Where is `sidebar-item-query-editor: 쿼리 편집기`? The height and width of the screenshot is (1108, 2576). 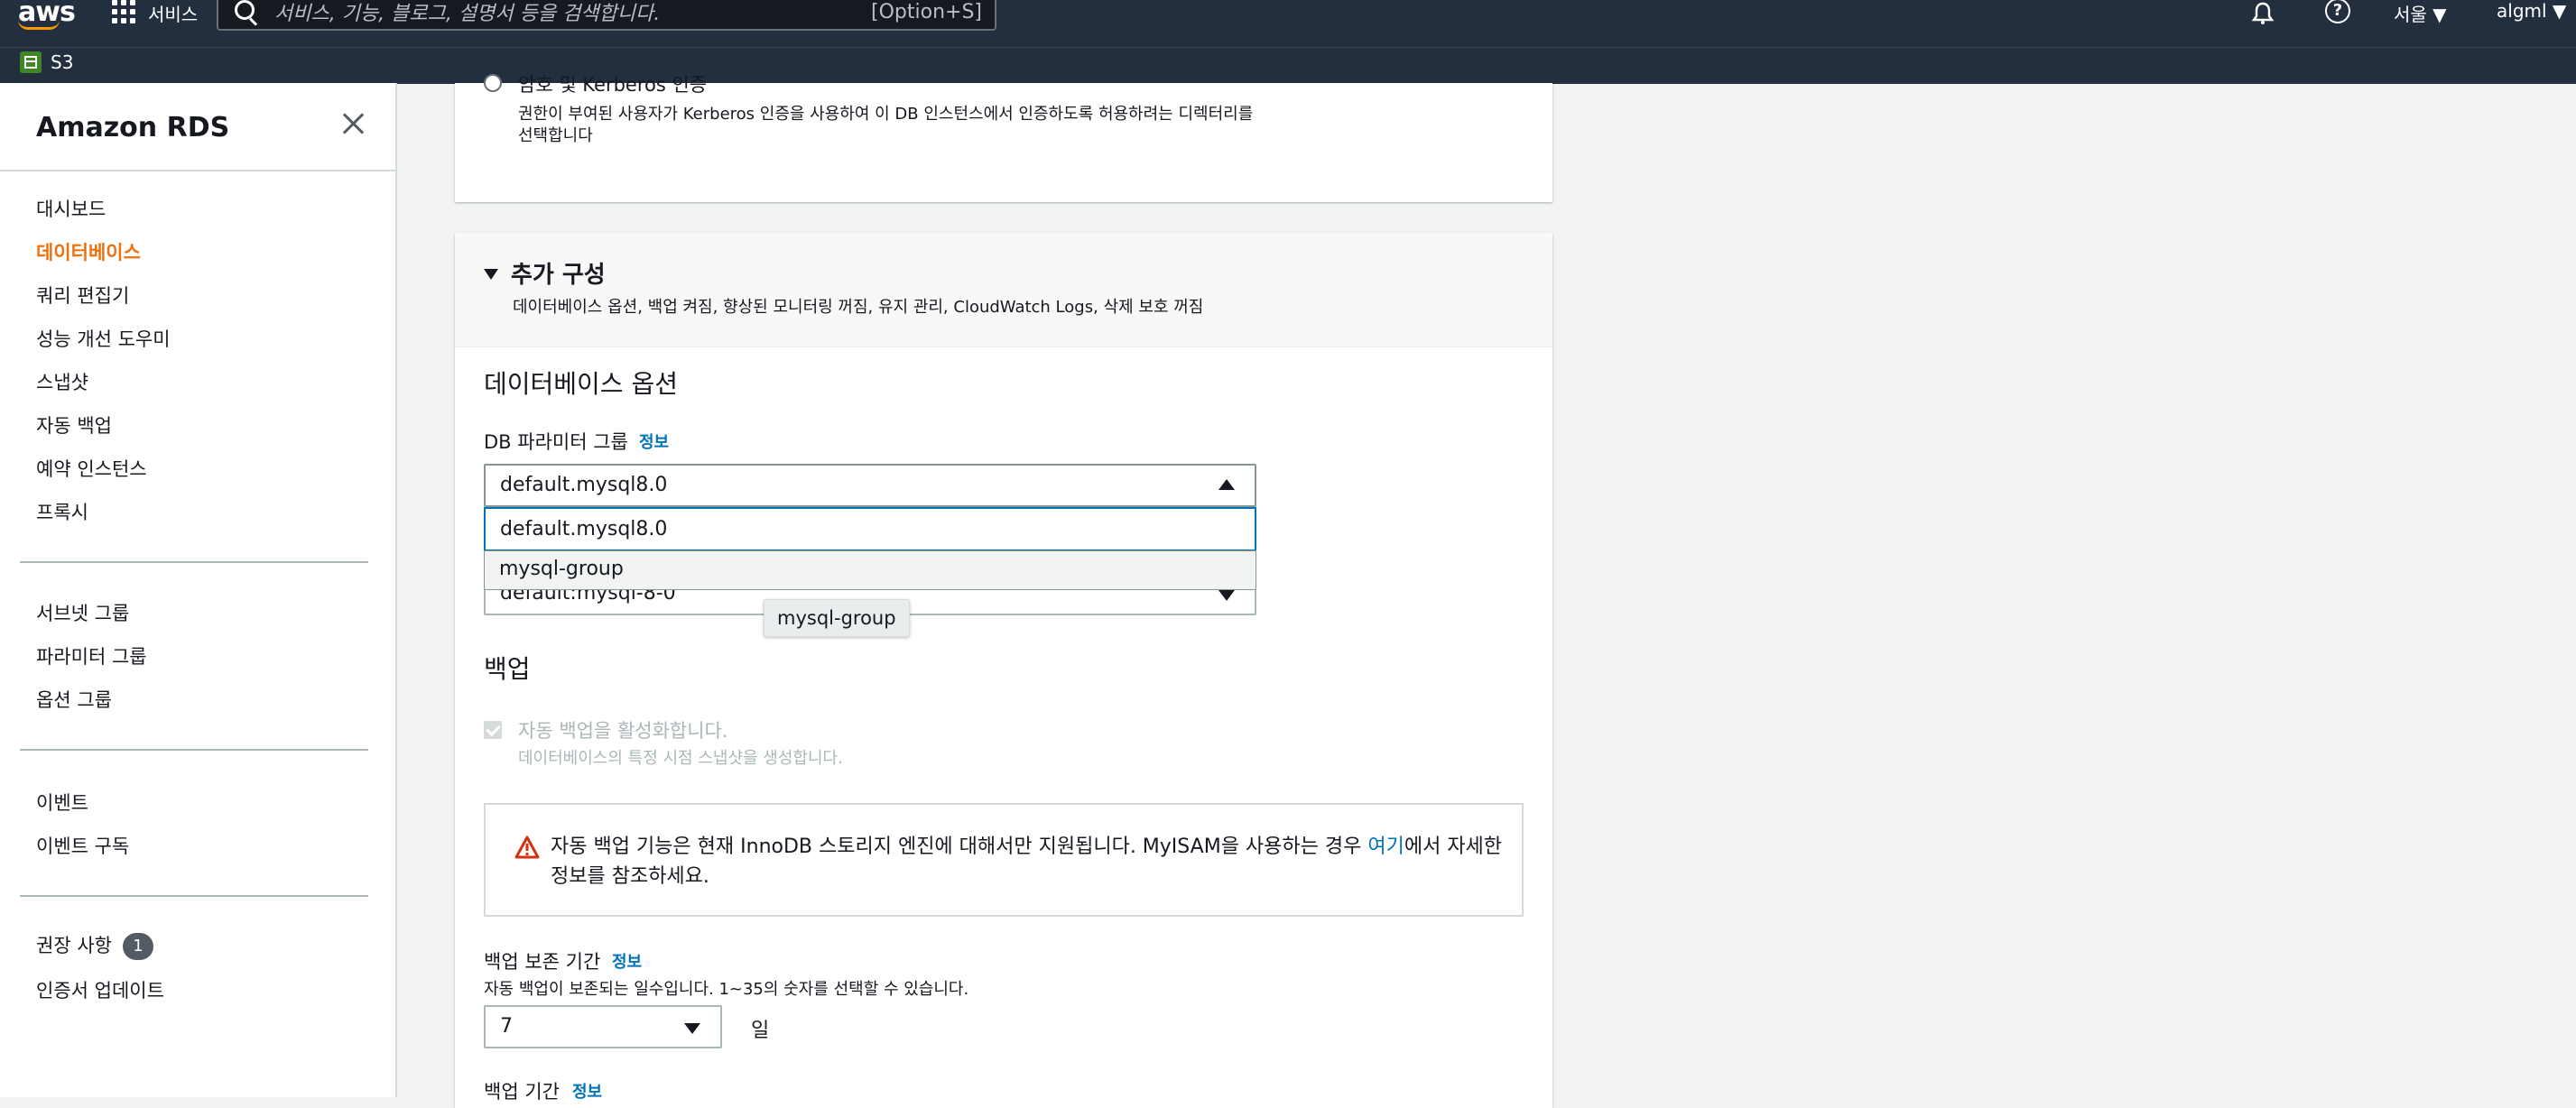
sidebar-item-query-editor: 쿼리 편집기 is located at coordinates (82, 295).